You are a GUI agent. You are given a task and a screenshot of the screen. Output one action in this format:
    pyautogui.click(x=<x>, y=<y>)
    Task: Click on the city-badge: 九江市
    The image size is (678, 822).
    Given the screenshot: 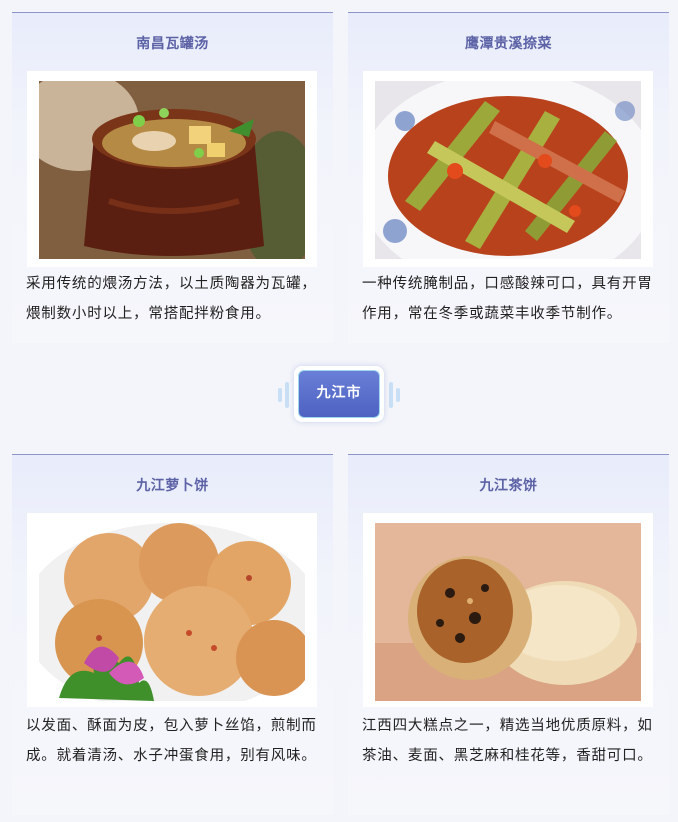 What is the action you would take?
    pyautogui.click(x=339, y=395)
    